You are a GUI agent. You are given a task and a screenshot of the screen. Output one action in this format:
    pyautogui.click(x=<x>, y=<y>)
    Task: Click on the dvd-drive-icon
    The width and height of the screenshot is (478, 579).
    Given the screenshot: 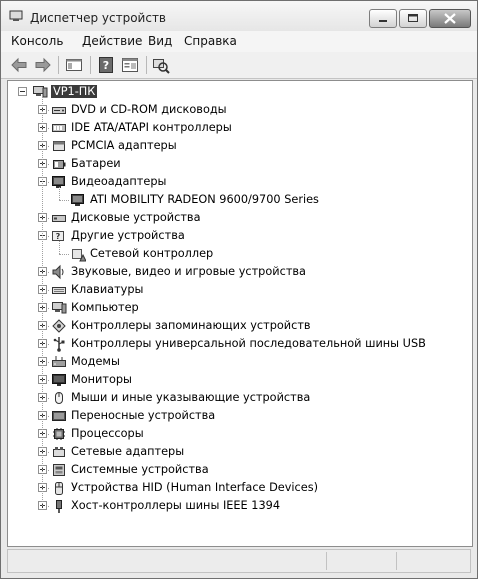 What is the action you would take?
    pyautogui.click(x=59, y=110)
    